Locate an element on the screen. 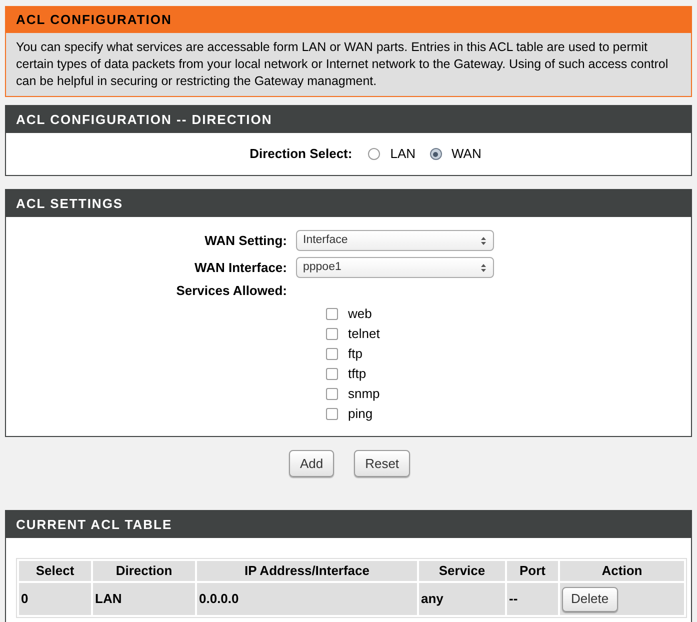 The image size is (697, 622). column-header: Service is located at coordinates (462, 571).